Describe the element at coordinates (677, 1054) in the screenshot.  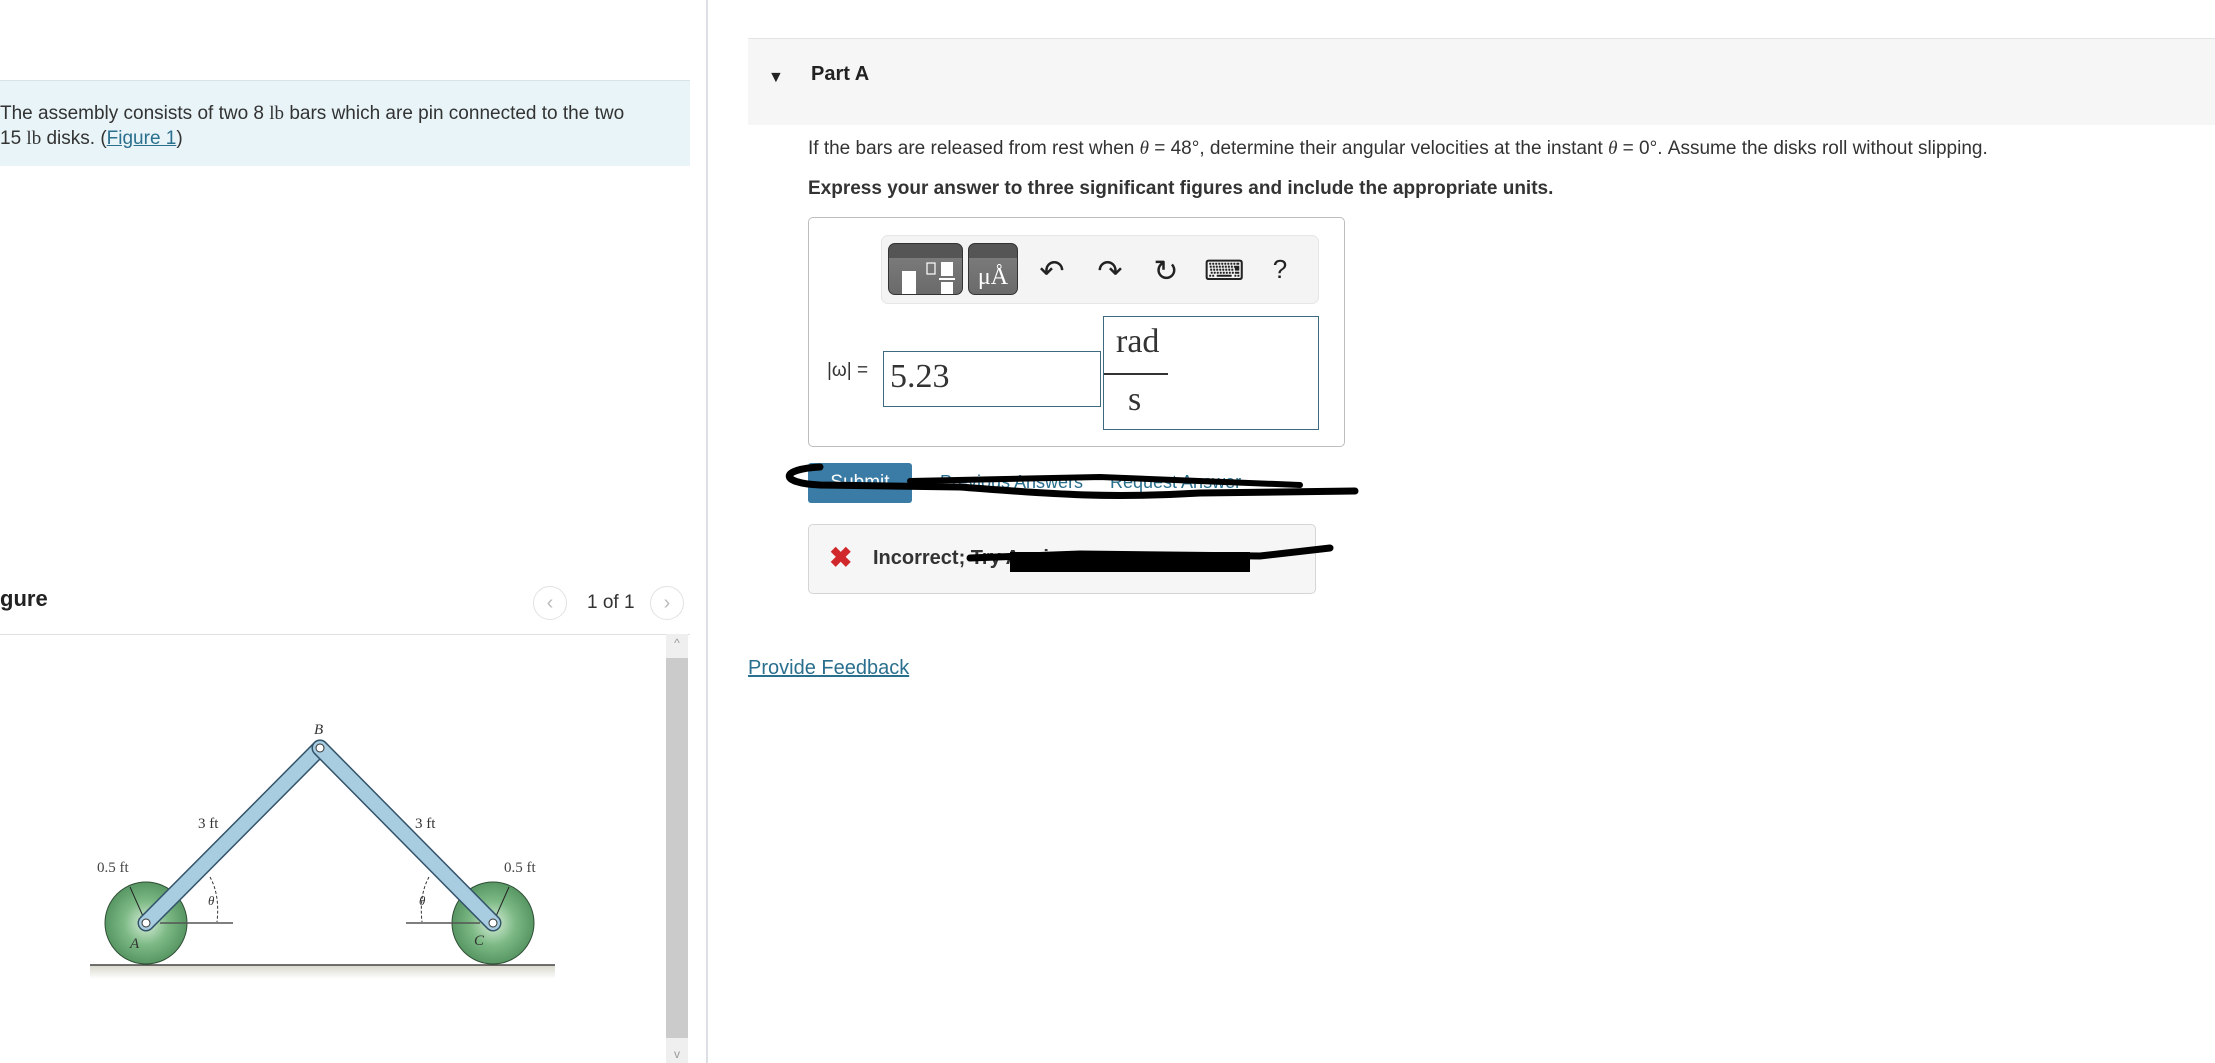
I see `scroll-down-icon: v` at that location.